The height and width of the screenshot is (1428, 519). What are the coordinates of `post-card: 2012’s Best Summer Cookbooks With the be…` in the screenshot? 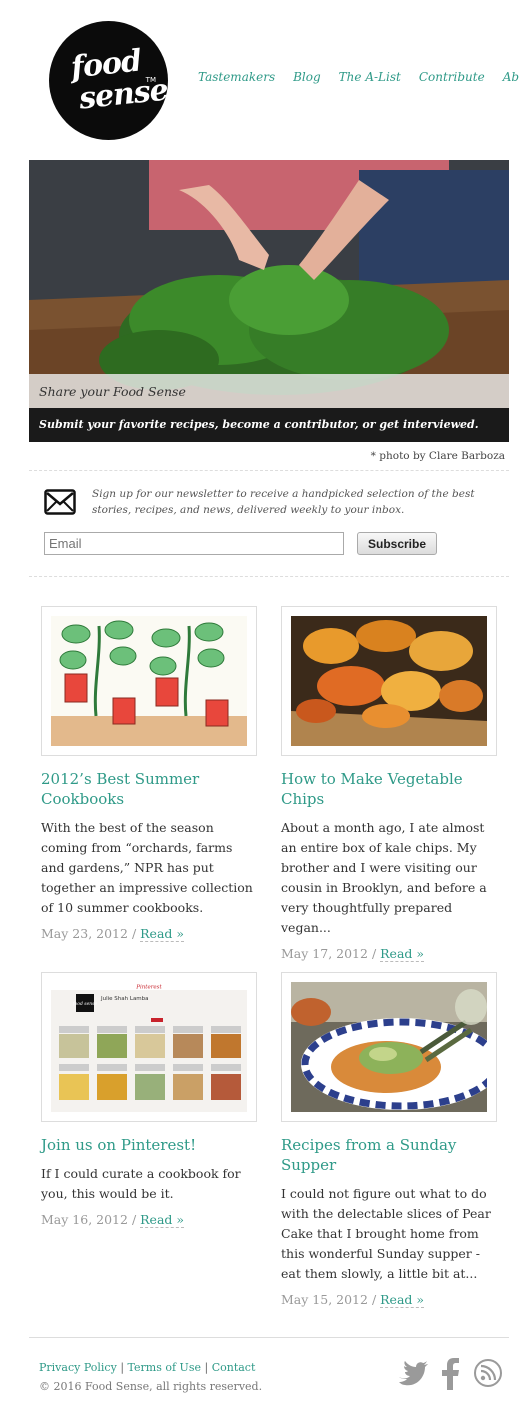 It's located at (149, 774).